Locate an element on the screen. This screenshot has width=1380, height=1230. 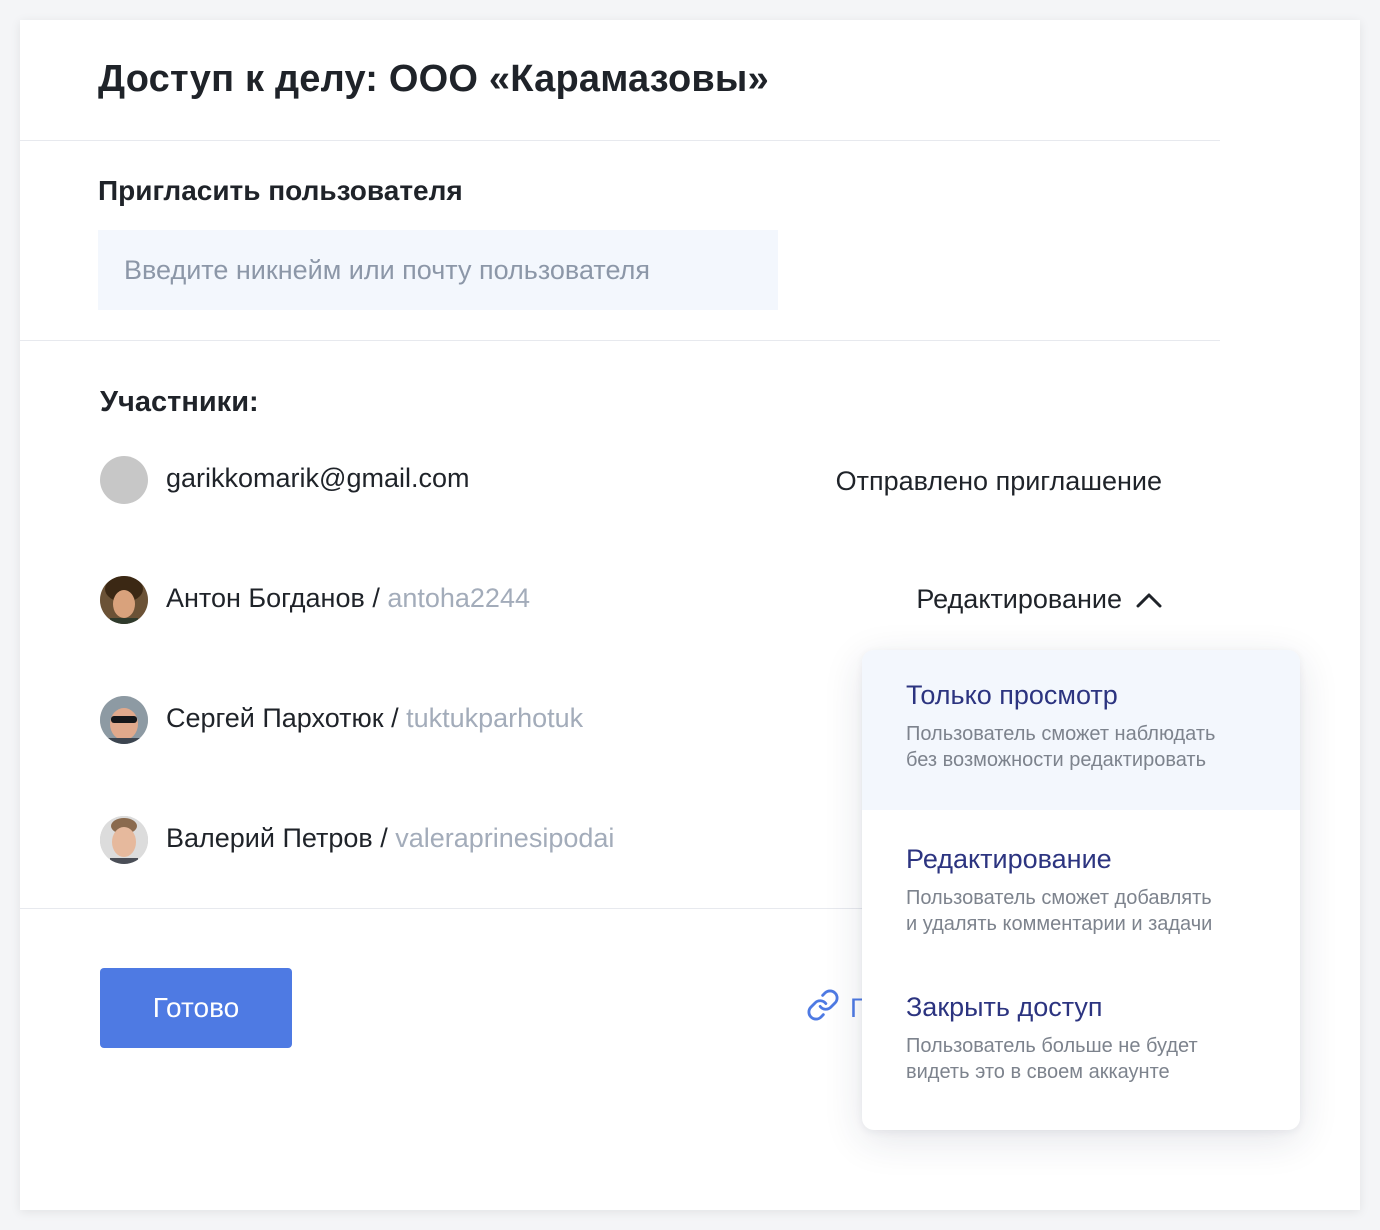
member-name: Антон Богданов / antoha2244 is located at coordinates (348, 598).